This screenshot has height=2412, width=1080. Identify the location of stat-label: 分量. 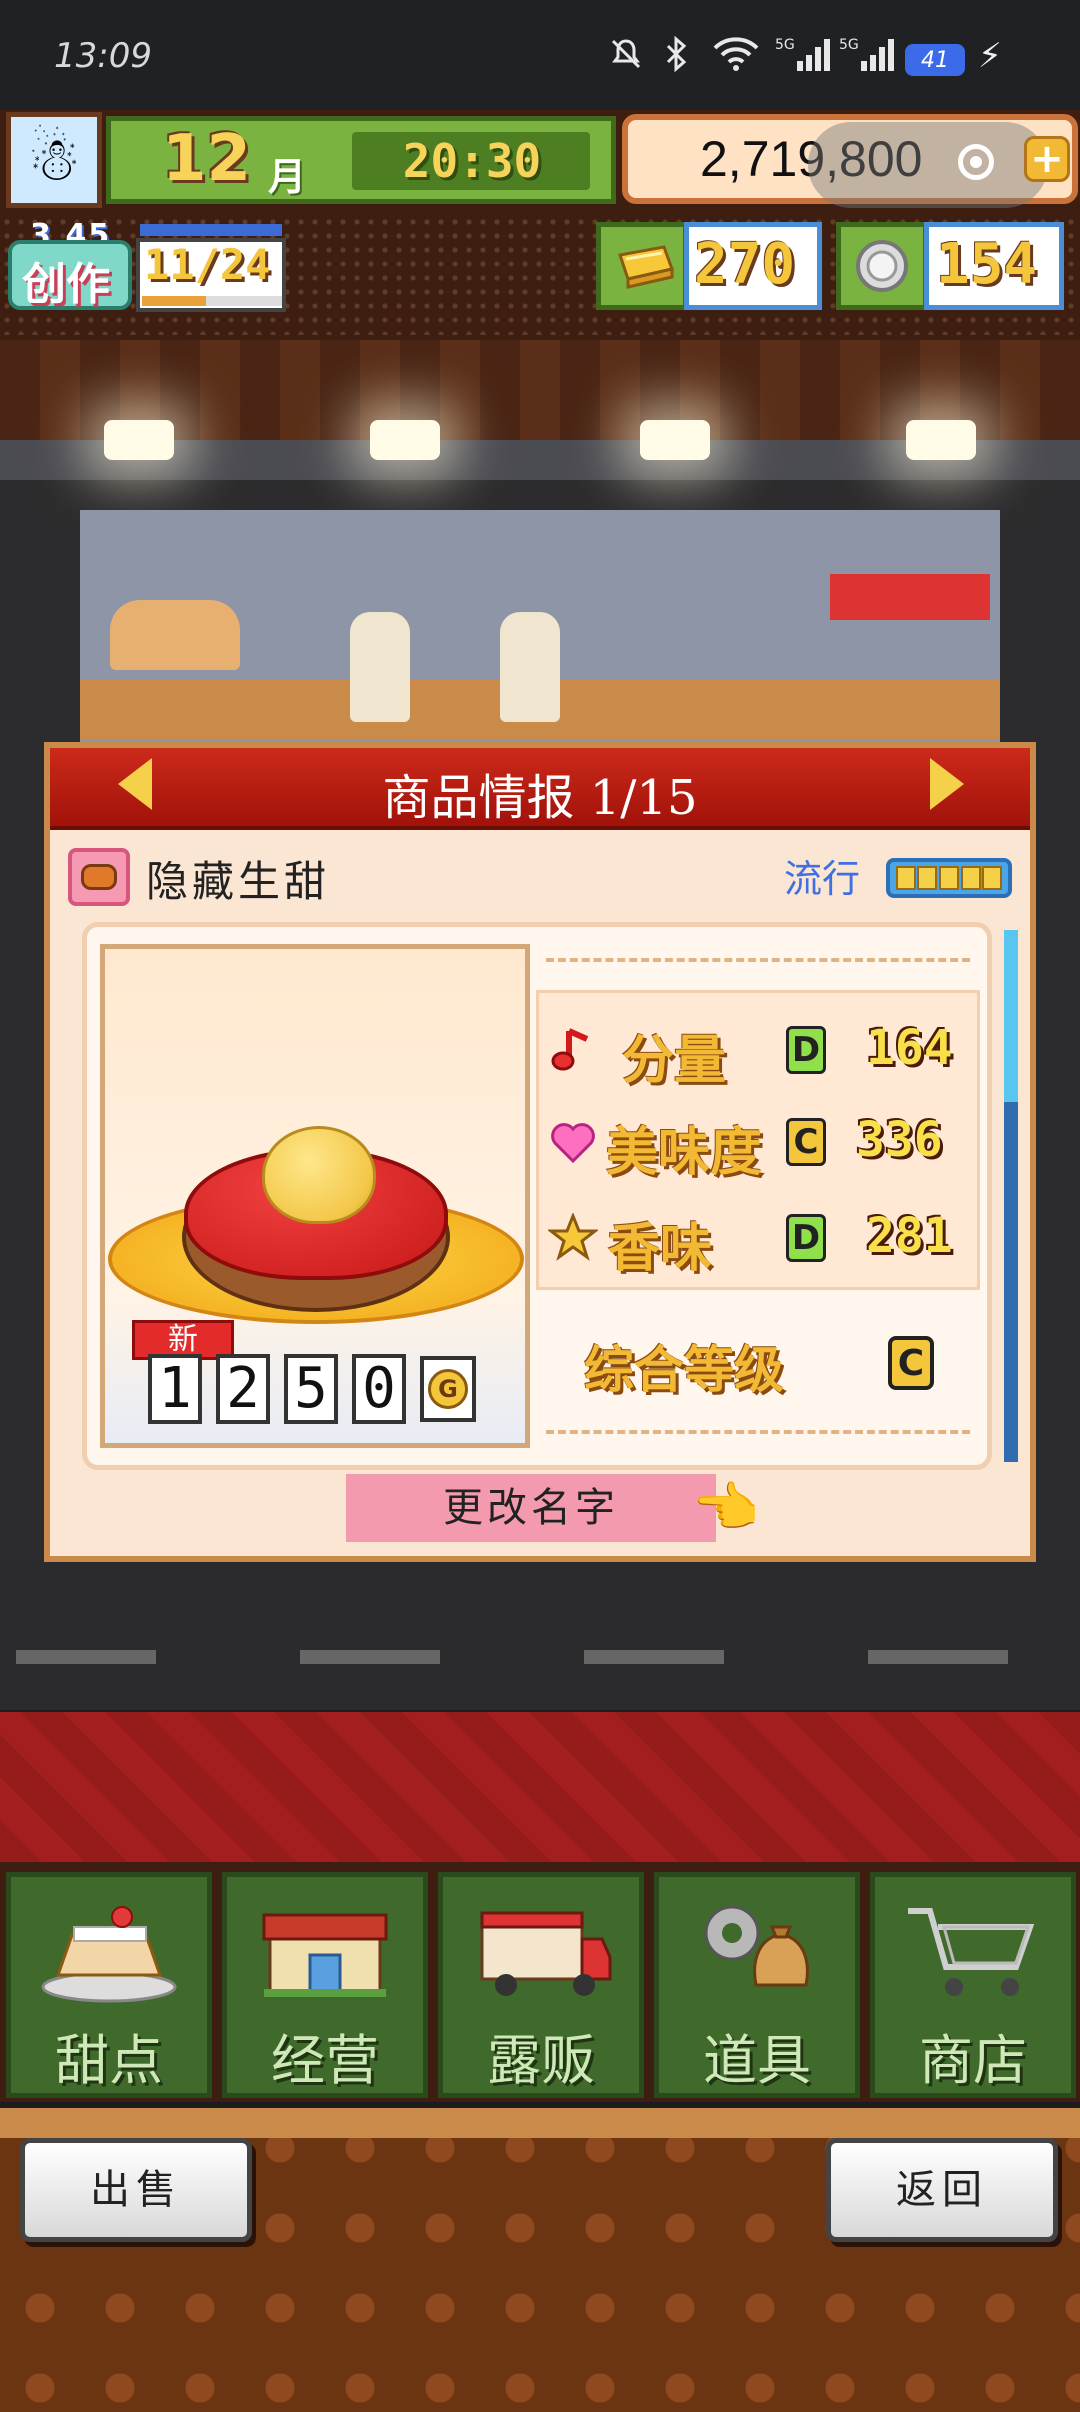
(674, 1060).